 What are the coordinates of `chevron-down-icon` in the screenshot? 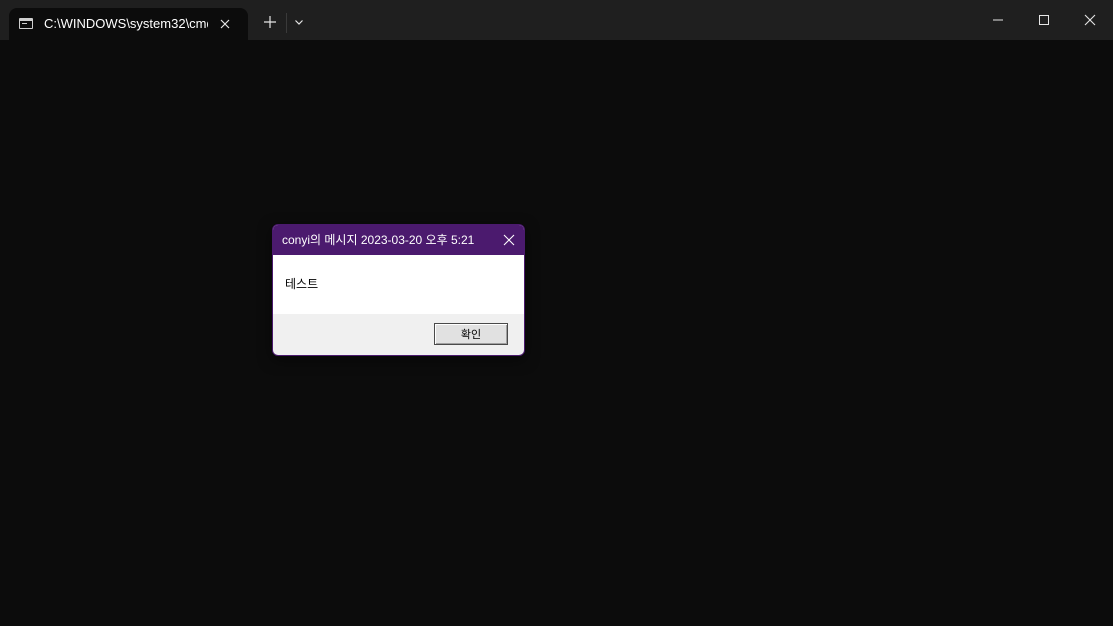 It's located at (299, 22).